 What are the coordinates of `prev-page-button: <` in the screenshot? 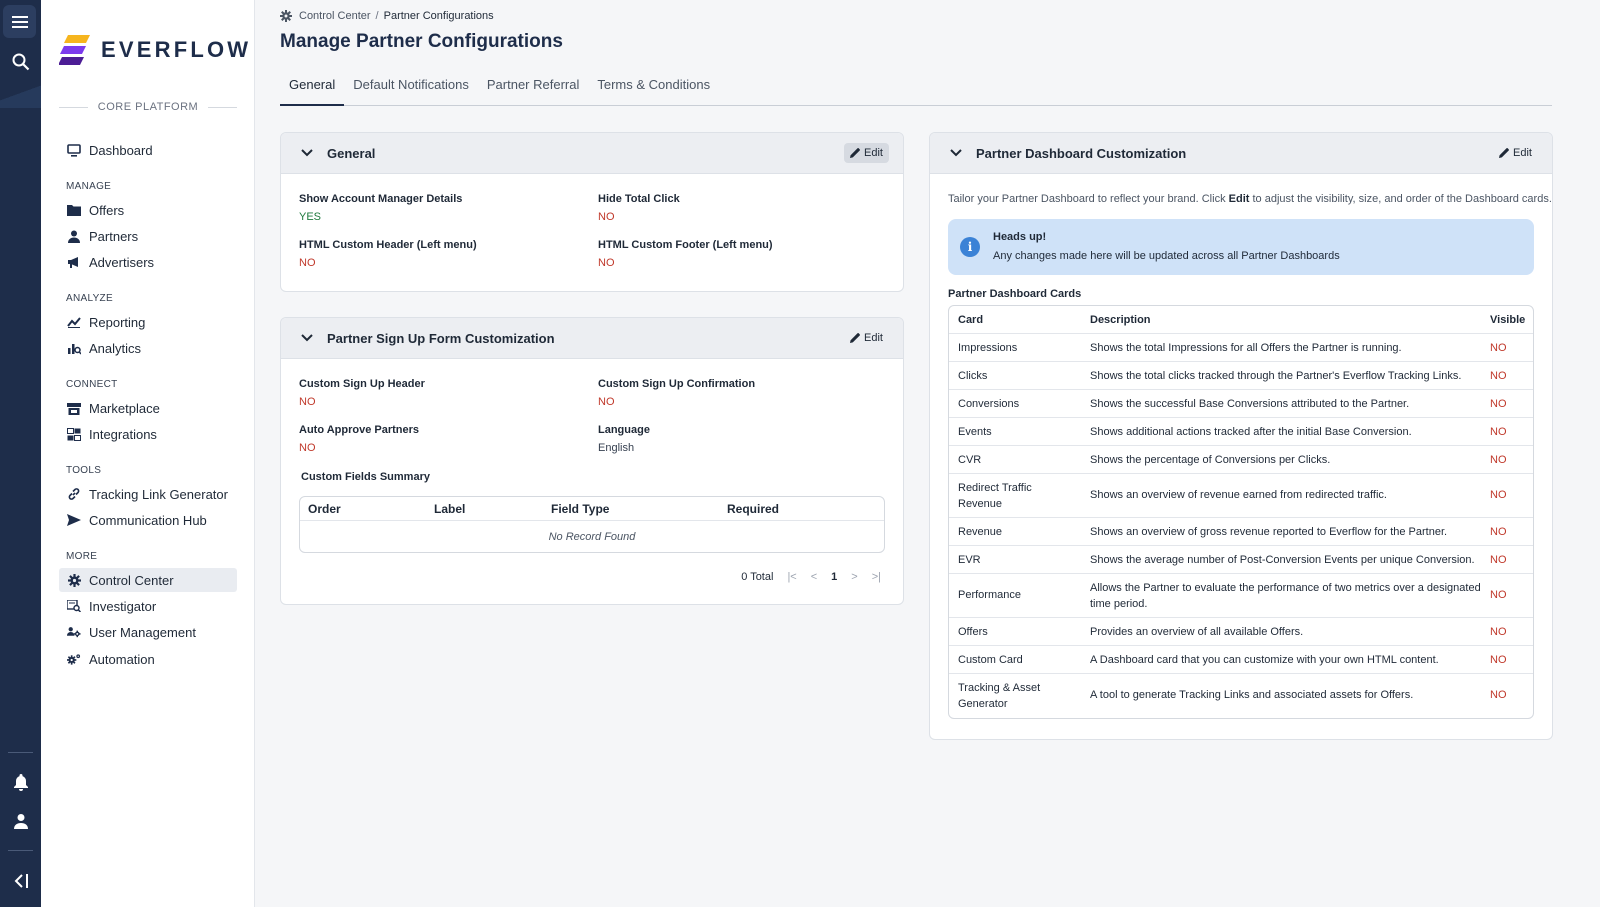 It's located at (814, 577).